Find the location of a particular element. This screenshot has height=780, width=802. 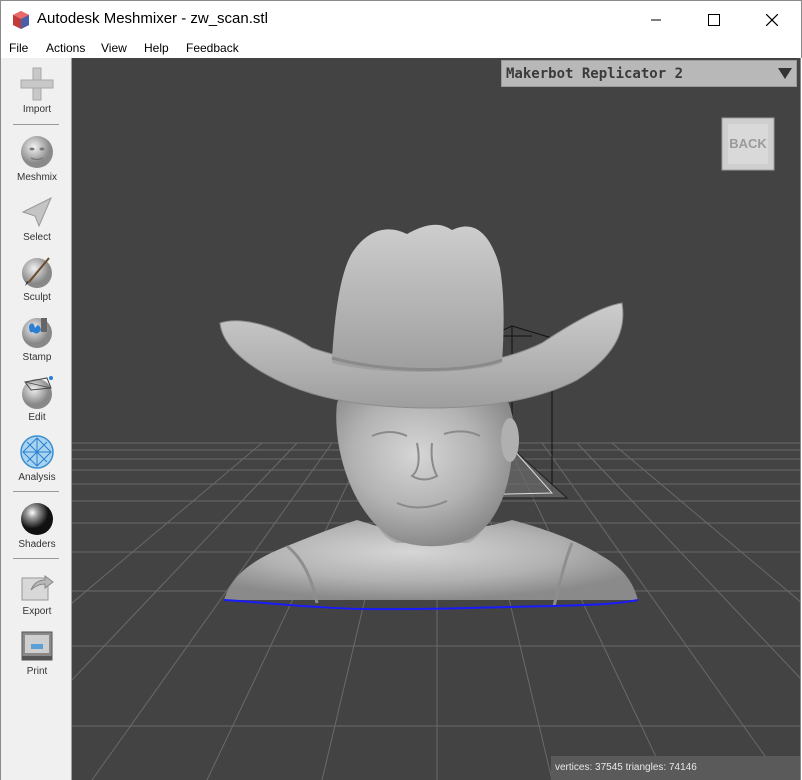

printer-name: Makerbot Replicator 2 is located at coordinates (595, 74).